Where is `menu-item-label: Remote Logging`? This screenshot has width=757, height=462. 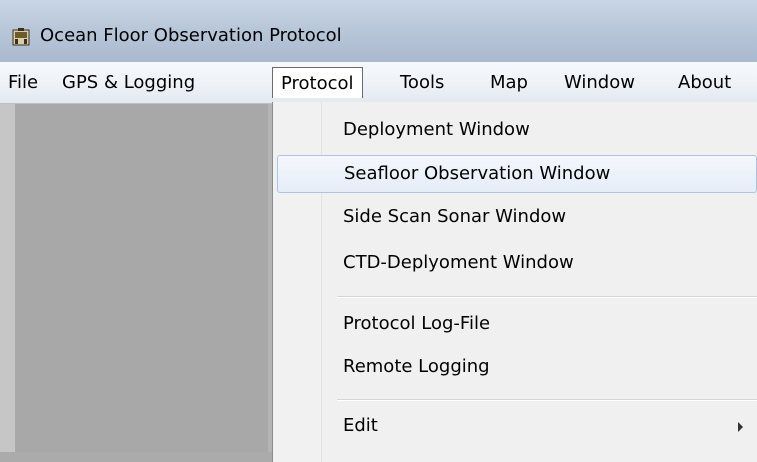
menu-item-label: Remote Logging is located at coordinates (416, 366).